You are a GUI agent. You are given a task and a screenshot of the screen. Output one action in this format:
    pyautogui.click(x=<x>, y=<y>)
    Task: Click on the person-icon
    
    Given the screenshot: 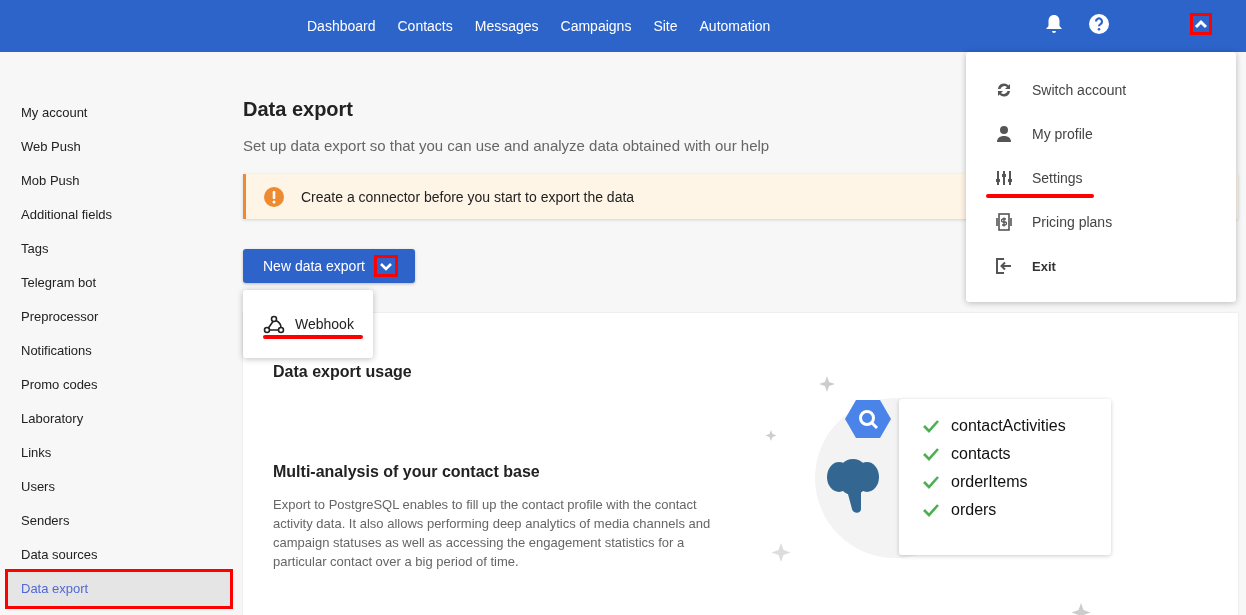 What is the action you would take?
    pyautogui.click(x=1004, y=134)
    